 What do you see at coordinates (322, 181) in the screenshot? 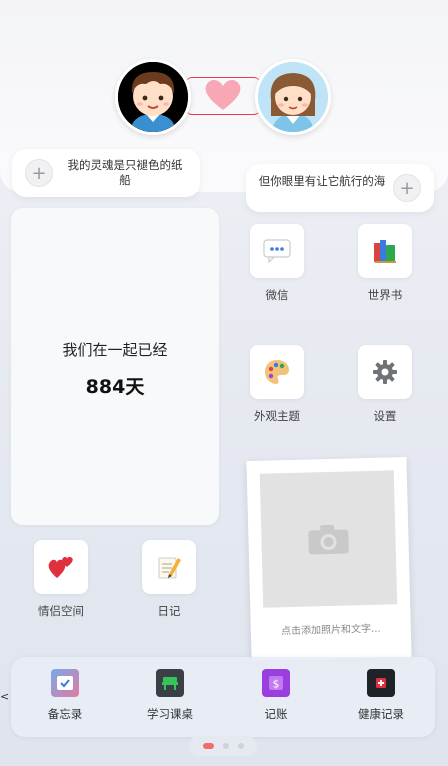
I see `right-message-text: 但你眼里有让它航行的海` at bounding box center [322, 181].